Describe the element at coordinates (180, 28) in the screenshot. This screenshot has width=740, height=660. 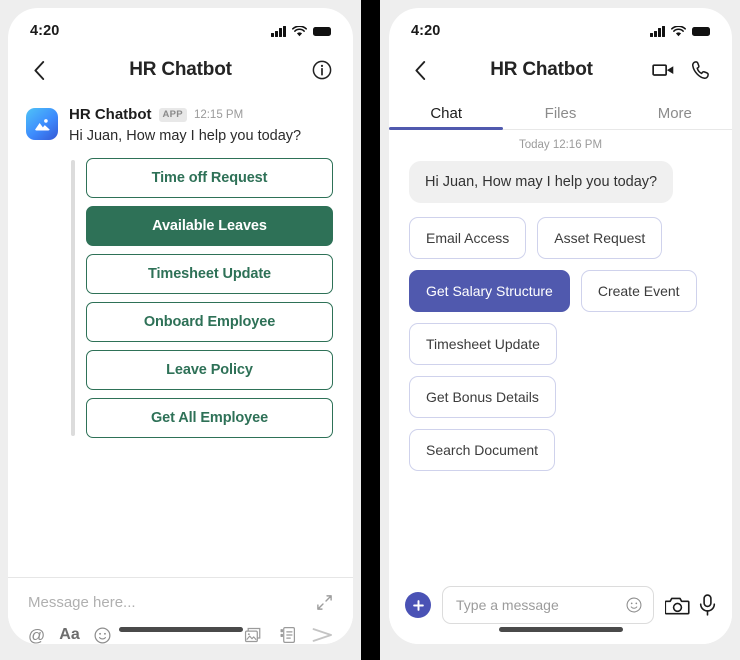
I see `status-bar-left: 4:20` at that location.